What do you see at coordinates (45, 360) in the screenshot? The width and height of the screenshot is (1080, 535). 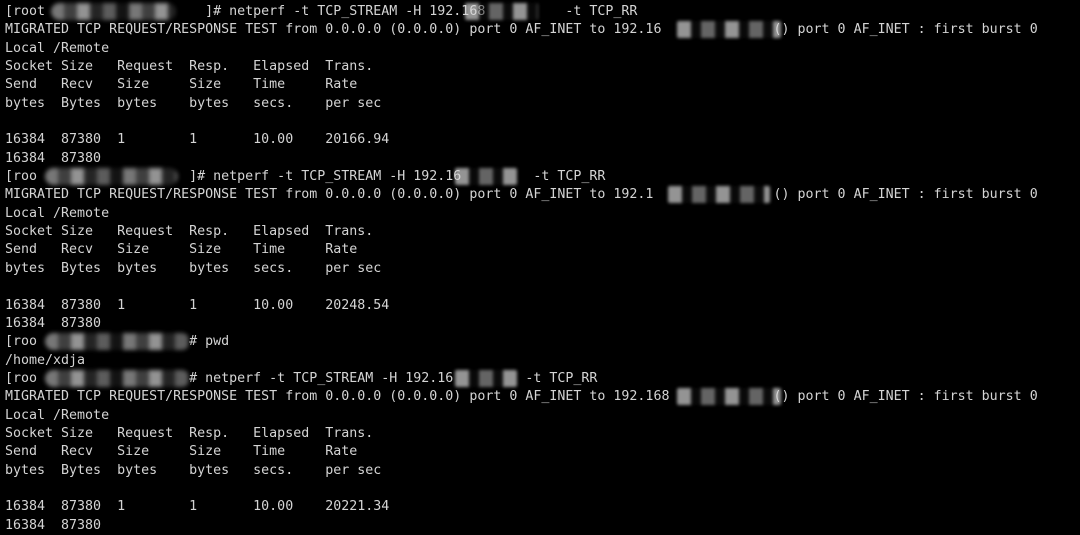 I see `terminal-line: /home/xdja` at bounding box center [45, 360].